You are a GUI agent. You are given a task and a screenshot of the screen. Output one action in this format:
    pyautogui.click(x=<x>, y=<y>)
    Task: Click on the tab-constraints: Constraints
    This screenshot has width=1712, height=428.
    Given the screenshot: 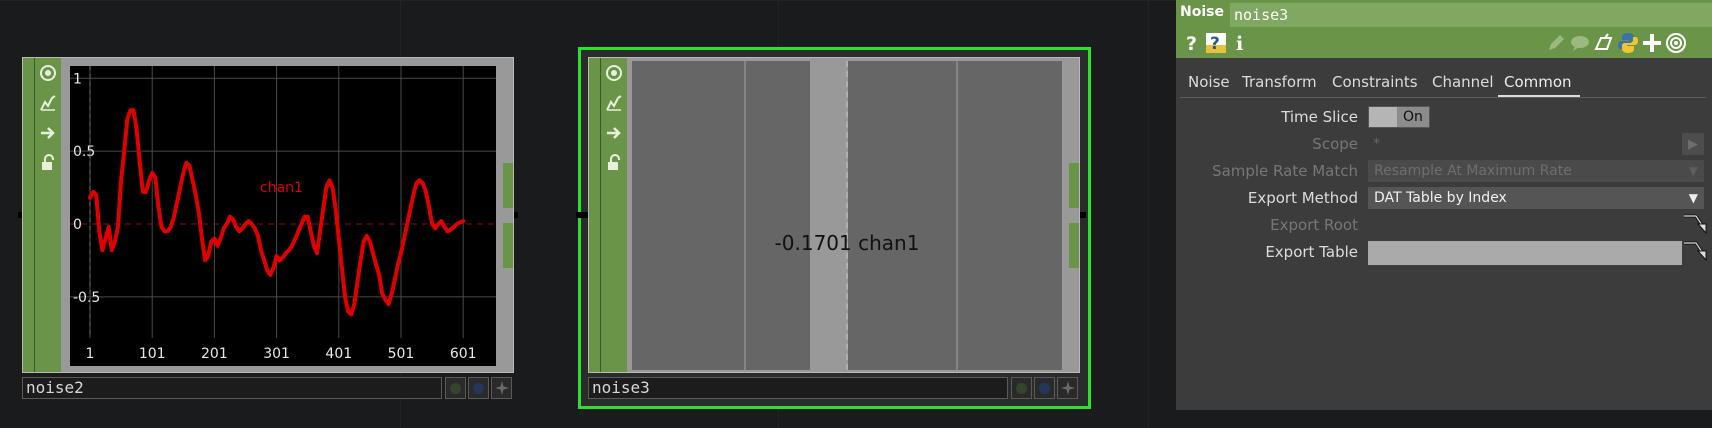 What is the action you would take?
    pyautogui.click(x=1375, y=83)
    